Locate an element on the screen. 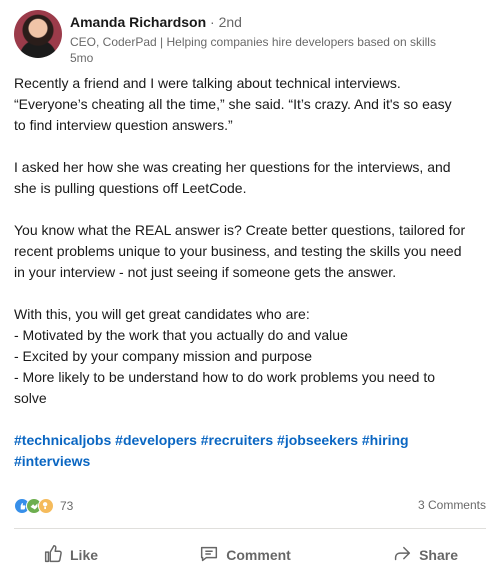 This screenshot has width=503, height=579. reaction-count: 73 is located at coordinates (67, 506).